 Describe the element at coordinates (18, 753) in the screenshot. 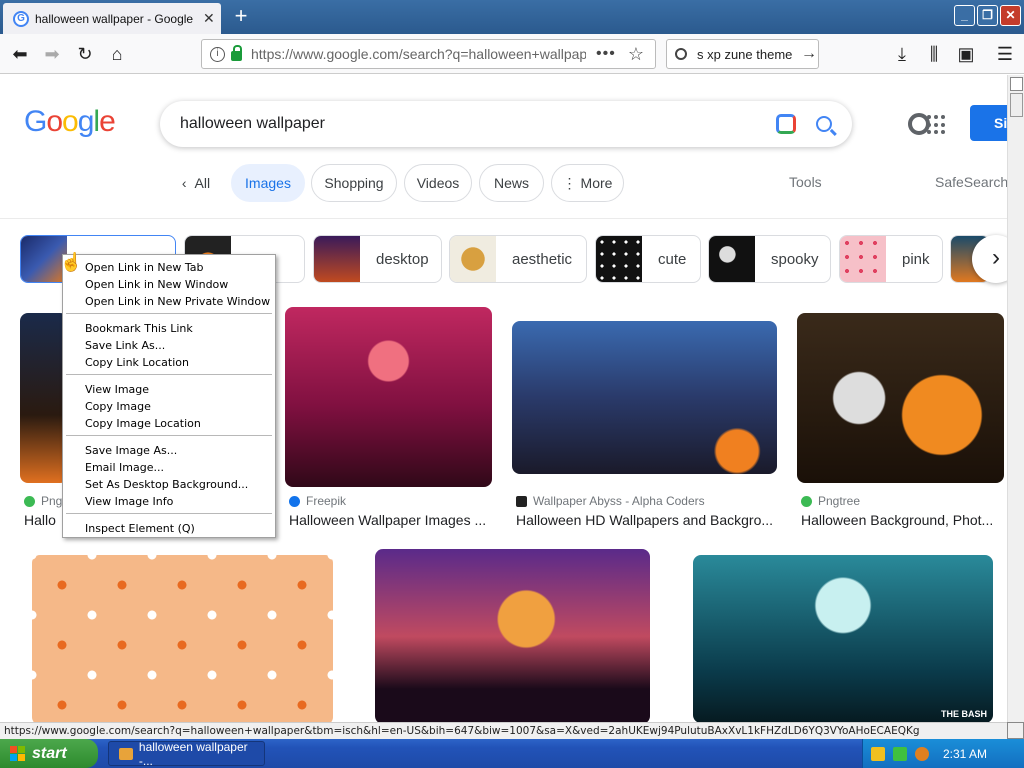

I see `windows-logo-icon` at that location.